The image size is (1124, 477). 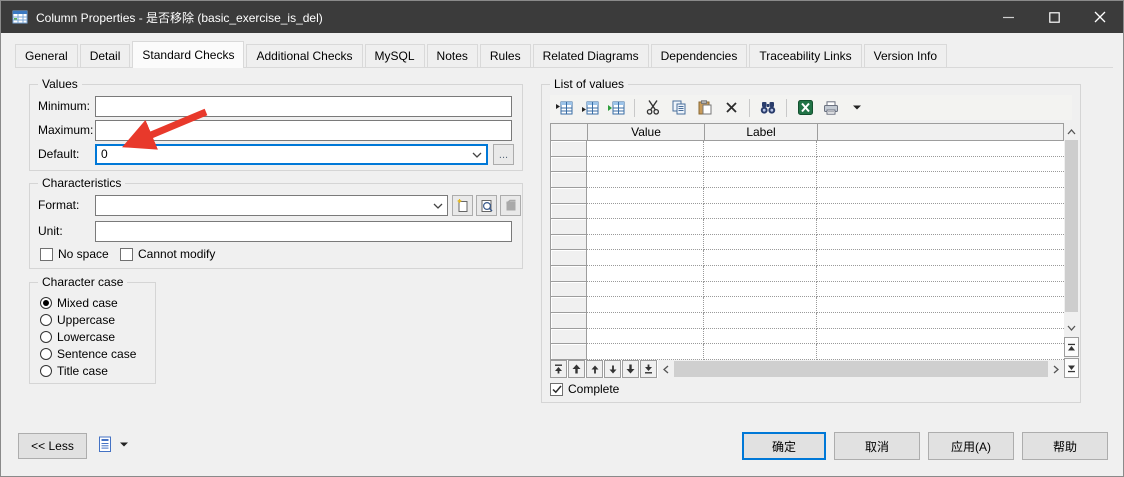 What do you see at coordinates (88, 354) in the screenshot?
I see `radio-sentence-case: Sentence case` at bounding box center [88, 354].